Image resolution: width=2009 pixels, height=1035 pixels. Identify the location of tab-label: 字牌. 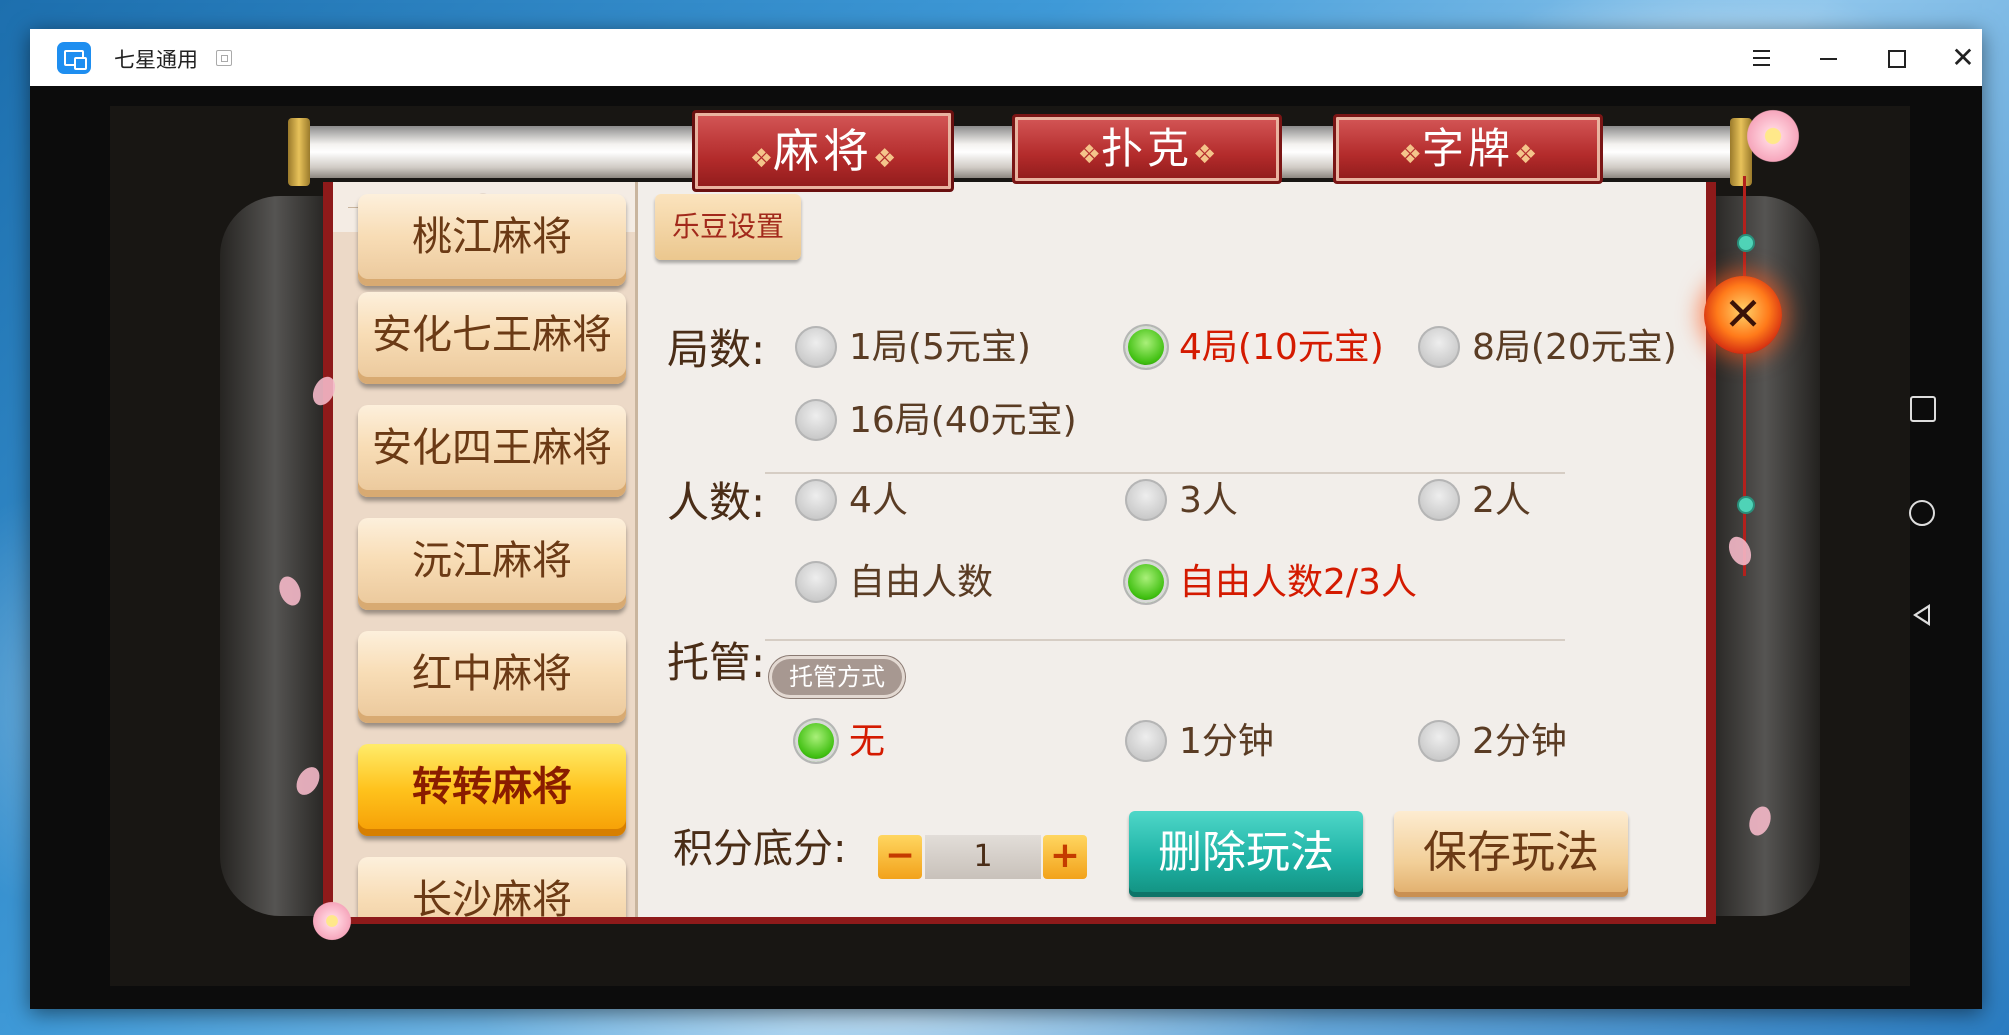
(1467, 148).